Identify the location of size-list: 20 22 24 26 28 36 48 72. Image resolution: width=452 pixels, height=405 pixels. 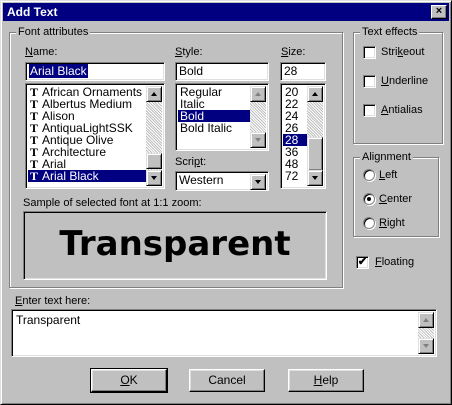
(303, 136).